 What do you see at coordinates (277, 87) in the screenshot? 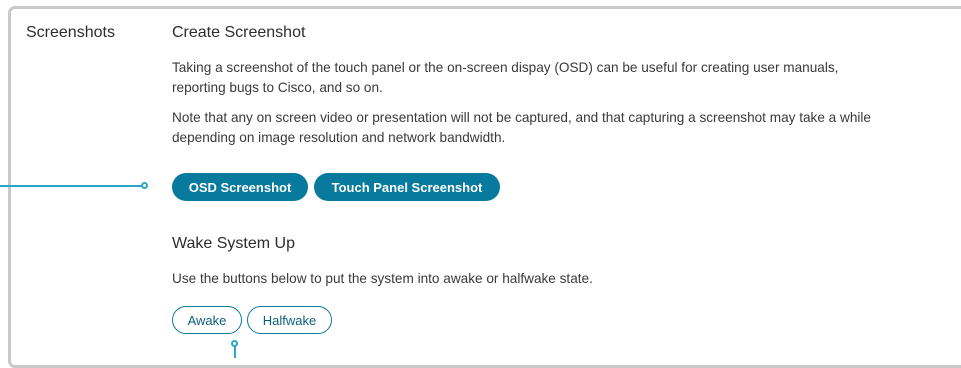
I see `description-line: reporting bugs to Cisco, and so on.` at bounding box center [277, 87].